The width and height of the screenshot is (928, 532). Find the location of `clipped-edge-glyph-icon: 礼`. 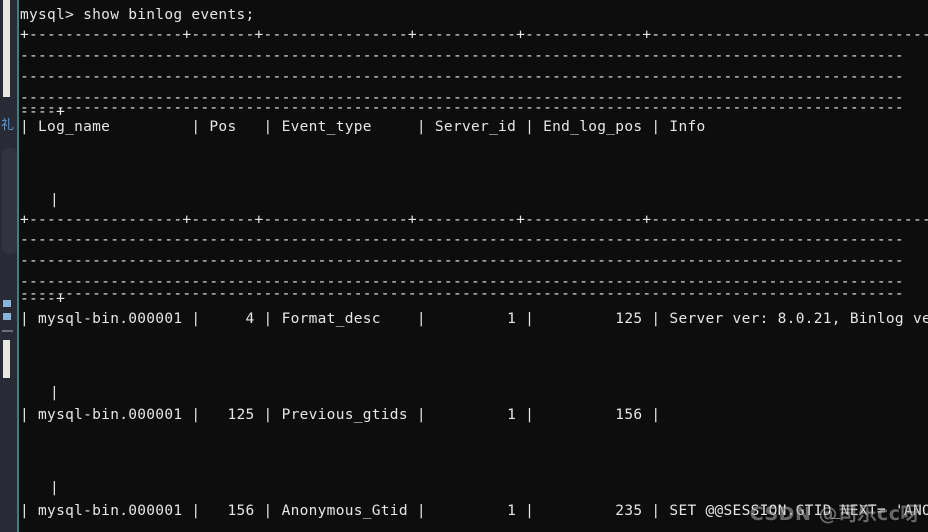

clipped-edge-glyph-icon: 礼 is located at coordinates (7, 125).